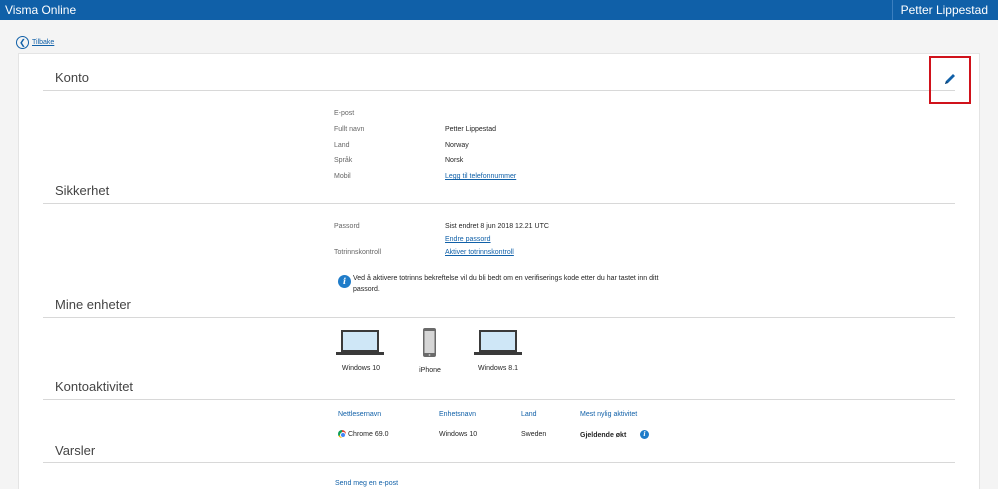 The width and height of the screenshot is (998, 489). What do you see at coordinates (344, 113) in the screenshot?
I see `email-label: E-post` at bounding box center [344, 113].